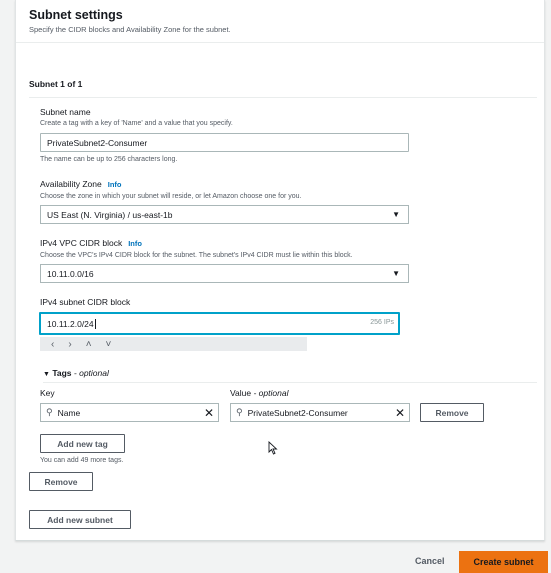  Describe the element at coordinates (109, 344) in the screenshot. I see `chevron-down-icon: ˅` at that location.